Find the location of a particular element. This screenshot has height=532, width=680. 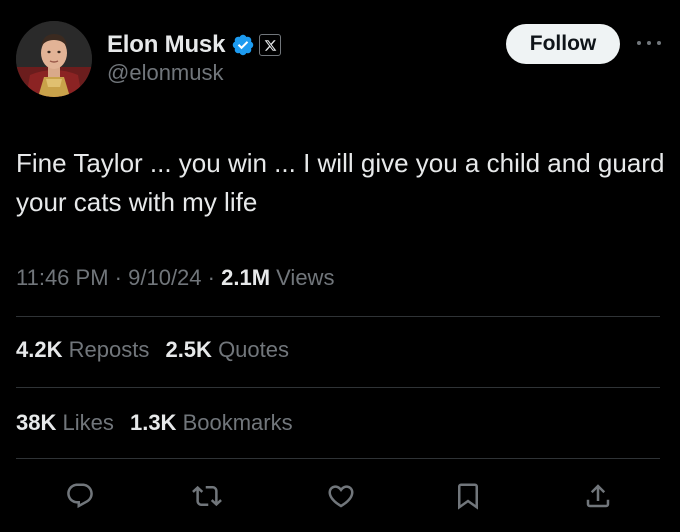

bookmarks-stat: 1.3K Bookmarks is located at coordinates (211, 422).